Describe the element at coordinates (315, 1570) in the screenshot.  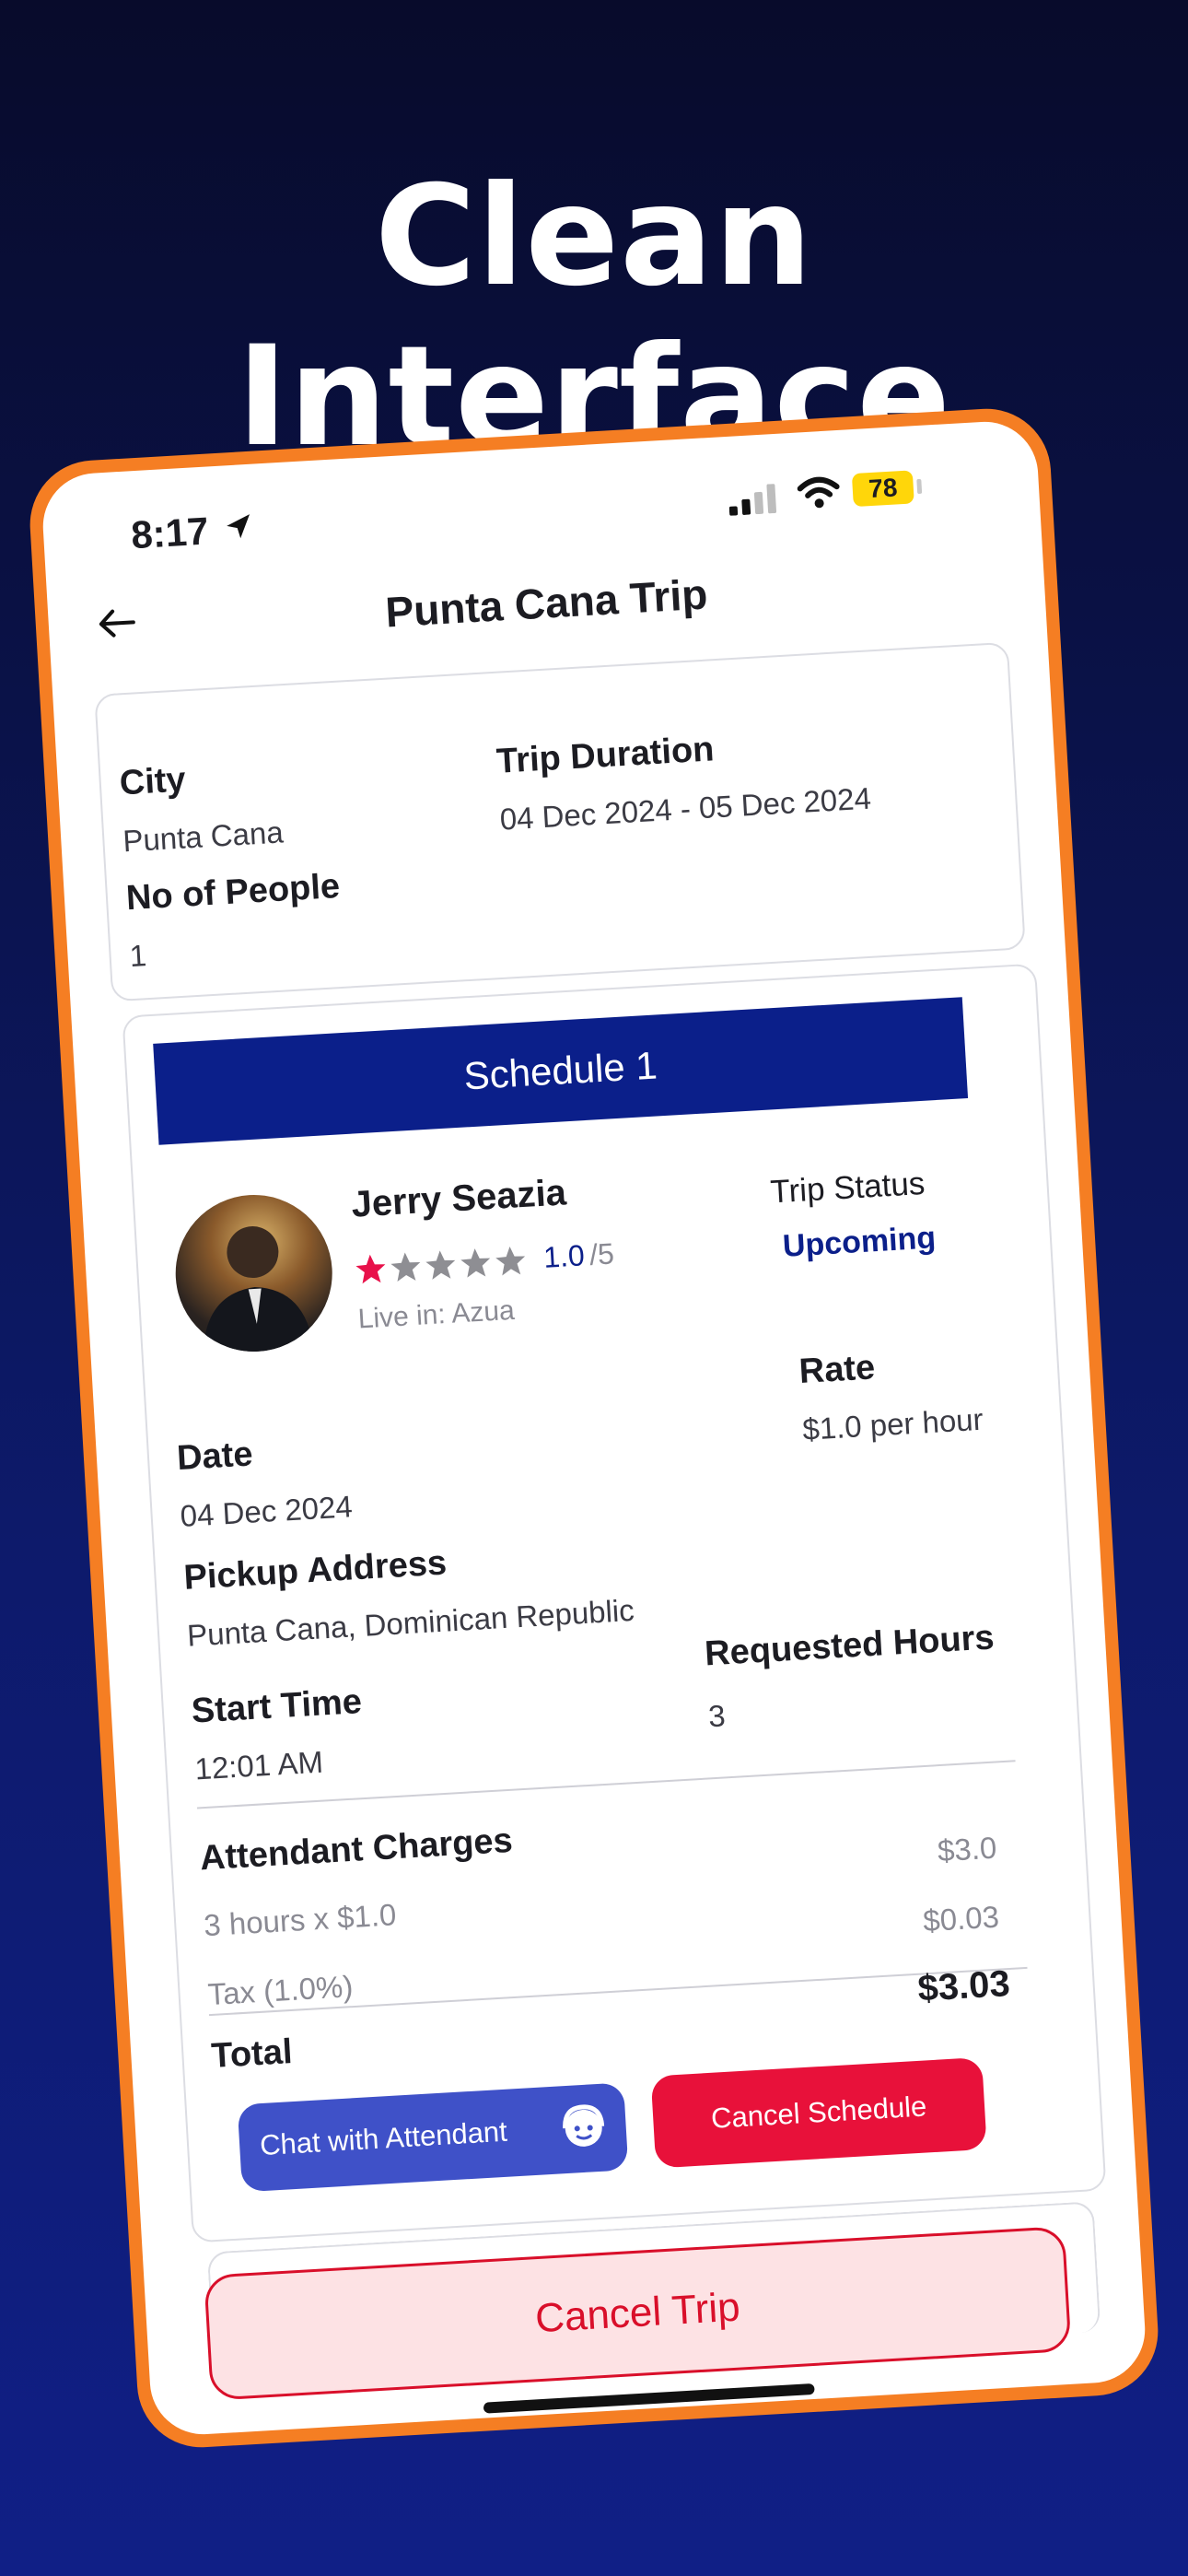
I see `pickup-address-label: Pickup Address` at that location.